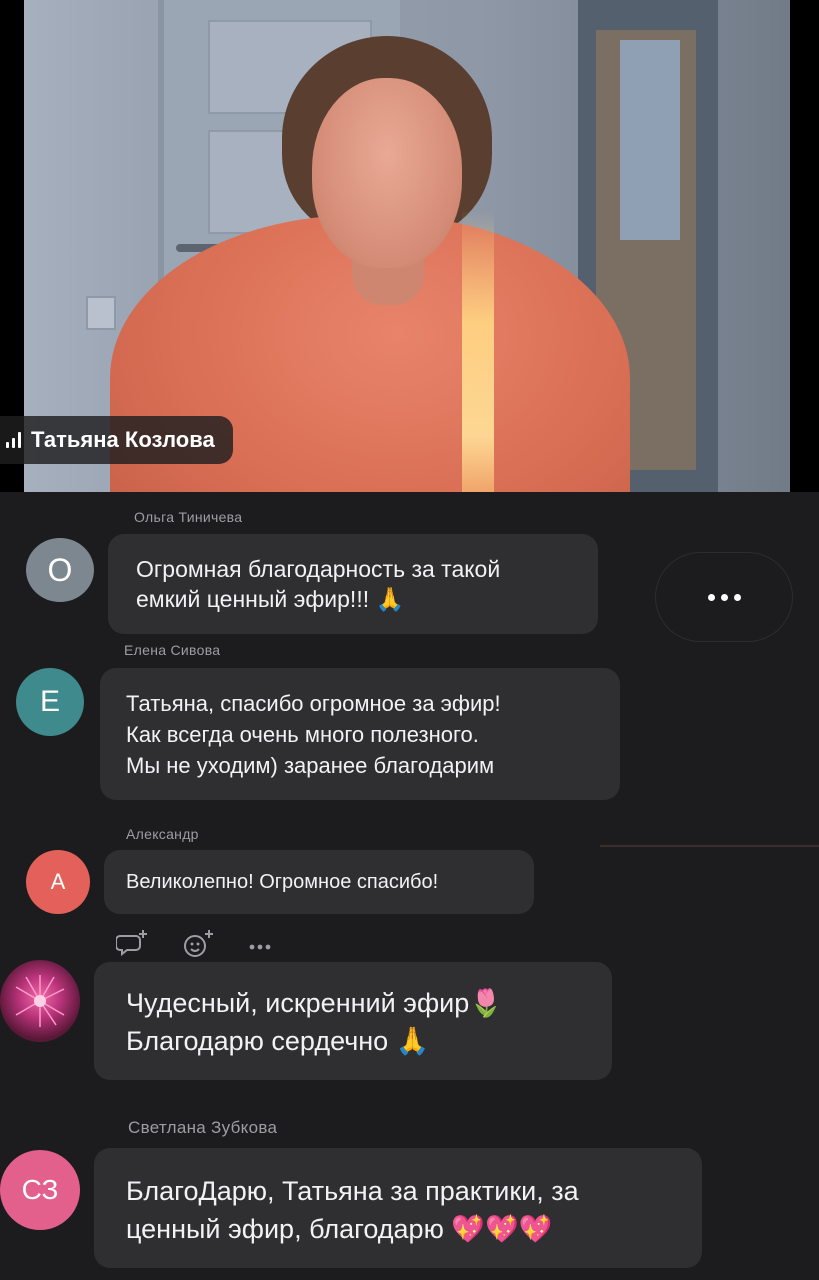 This screenshot has height=1280, width=819. What do you see at coordinates (387, 173) in the screenshot?
I see `speaker-face` at bounding box center [387, 173].